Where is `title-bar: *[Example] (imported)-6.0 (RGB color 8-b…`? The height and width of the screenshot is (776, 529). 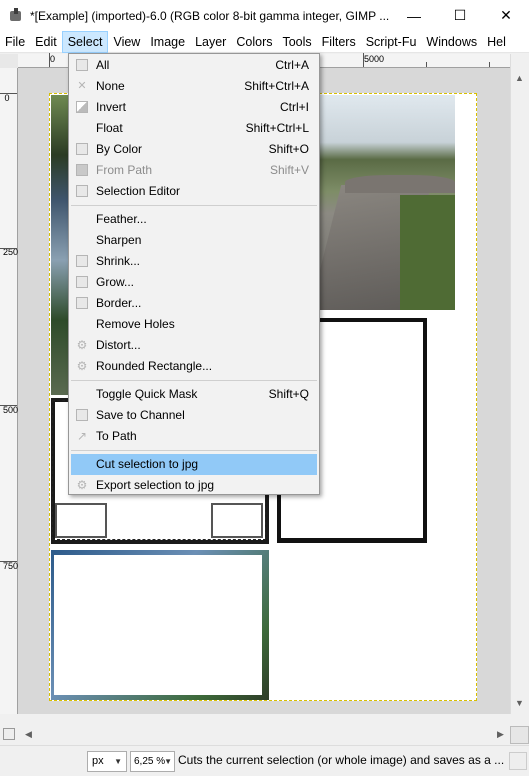 title-bar: *[Example] (imported)-6.0 (RGB color 8-b… is located at coordinates (264, 15).